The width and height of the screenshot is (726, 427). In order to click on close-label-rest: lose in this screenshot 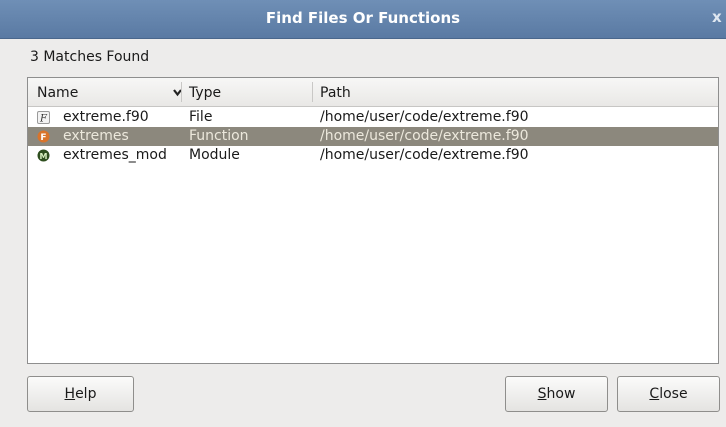, I will do `click(673, 394)`.